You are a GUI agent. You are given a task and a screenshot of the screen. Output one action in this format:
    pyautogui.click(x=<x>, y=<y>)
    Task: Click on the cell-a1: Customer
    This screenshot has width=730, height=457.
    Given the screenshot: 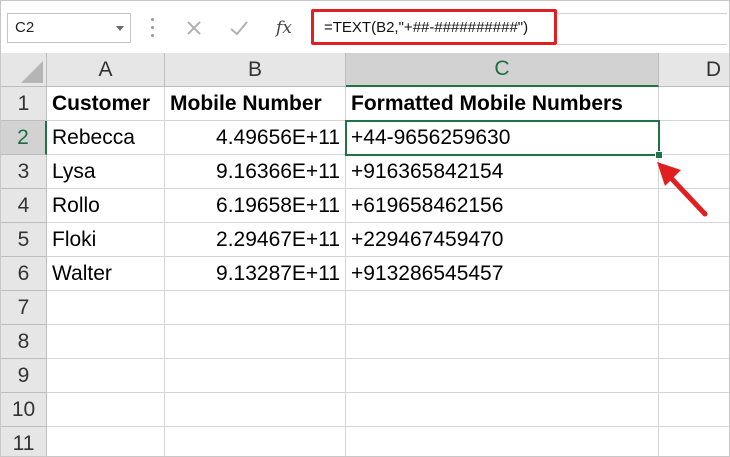 What is the action you would take?
    pyautogui.click(x=106, y=104)
    